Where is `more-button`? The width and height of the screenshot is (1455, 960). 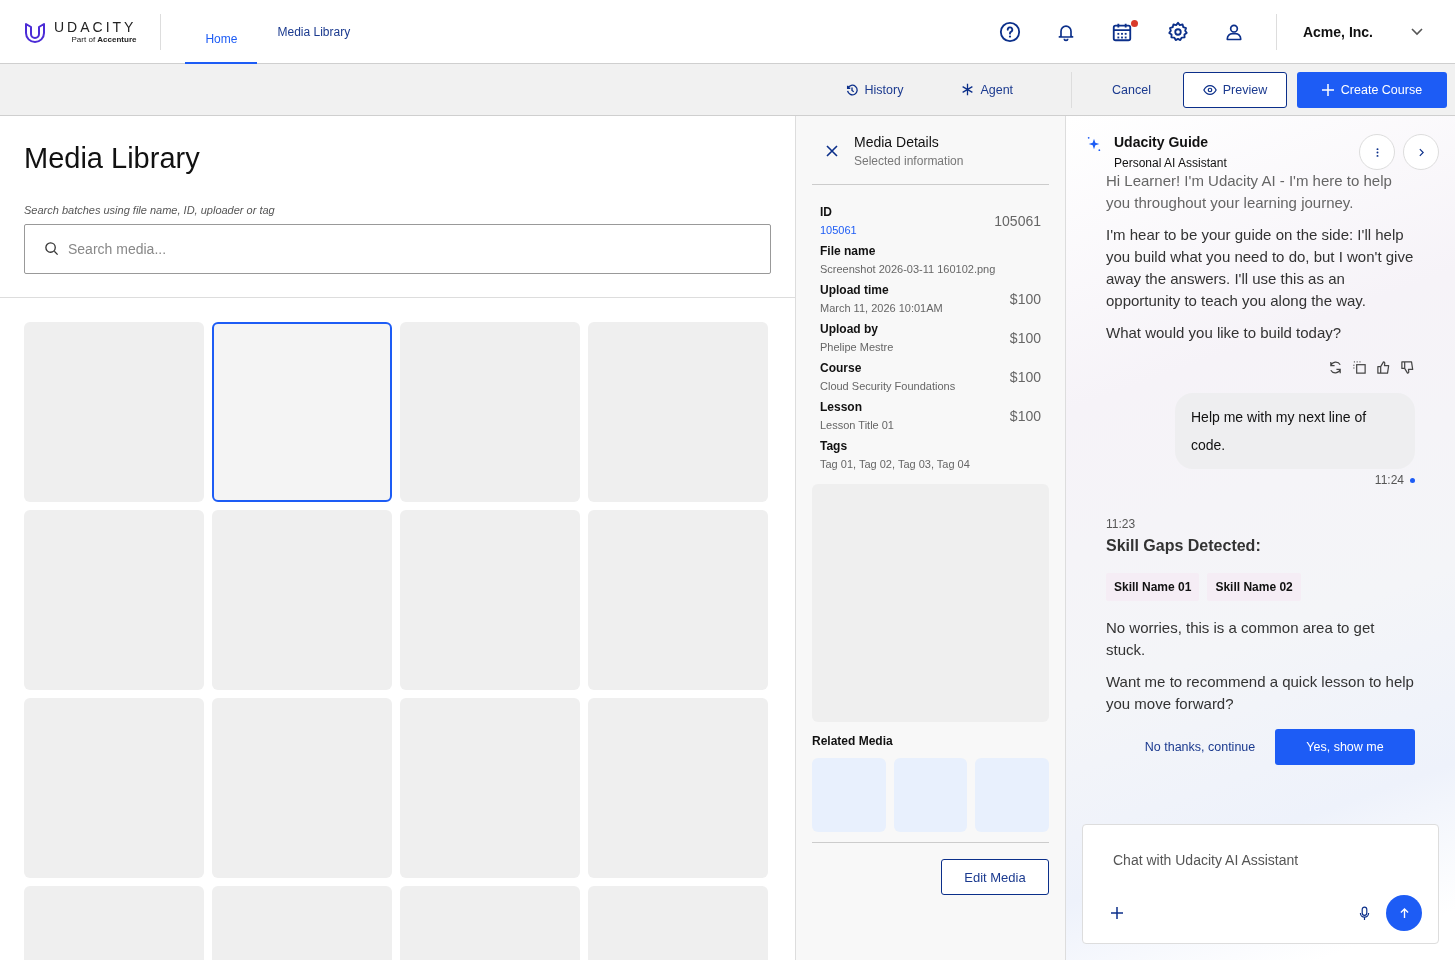 more-button is located at coordinates (1377, 152).